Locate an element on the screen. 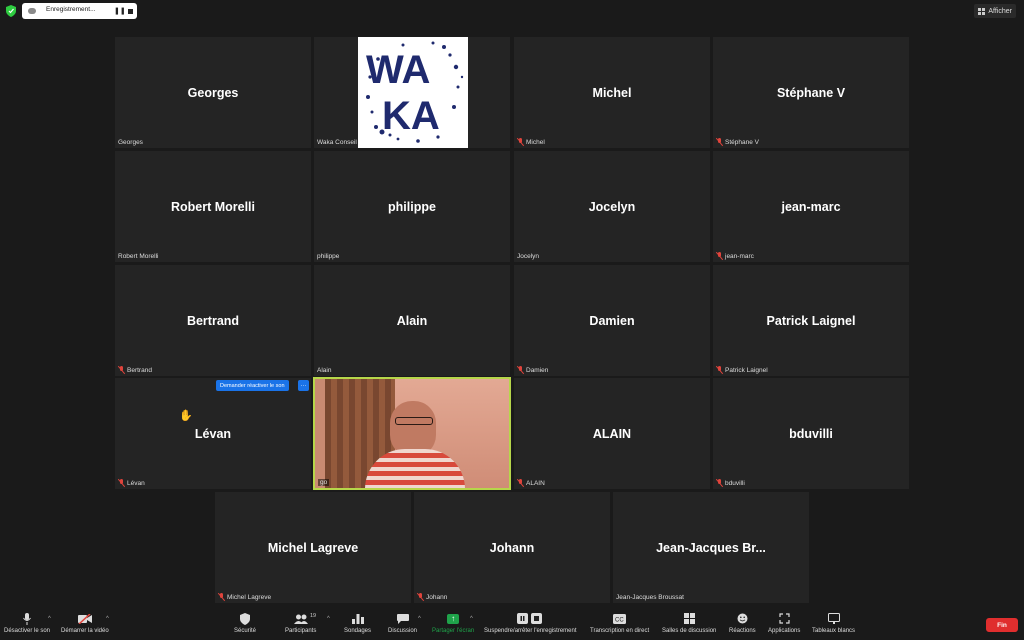 This screenshot has width=1024, height=640. participant-tile: ALAIN ALAIN is located at coordinates (612, 433).